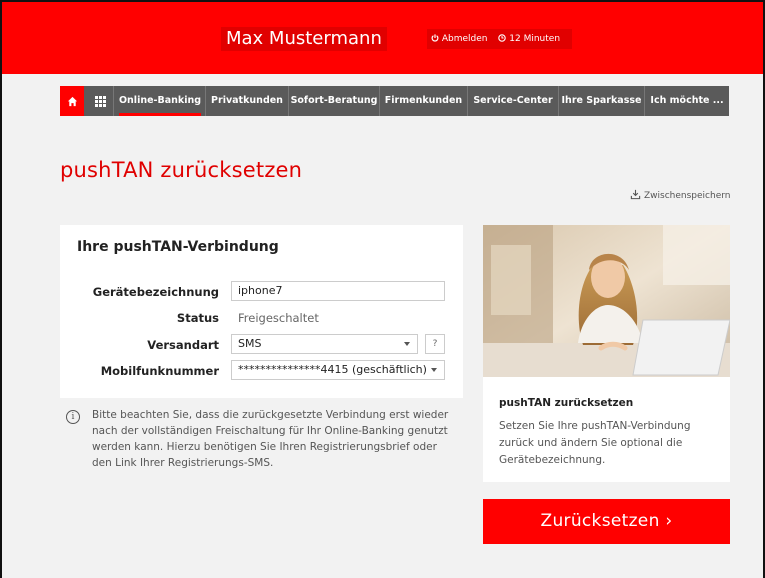 The image size is (765, 578). I want to click on mobile-label: Mobilfunknummer, so click(159, 371).